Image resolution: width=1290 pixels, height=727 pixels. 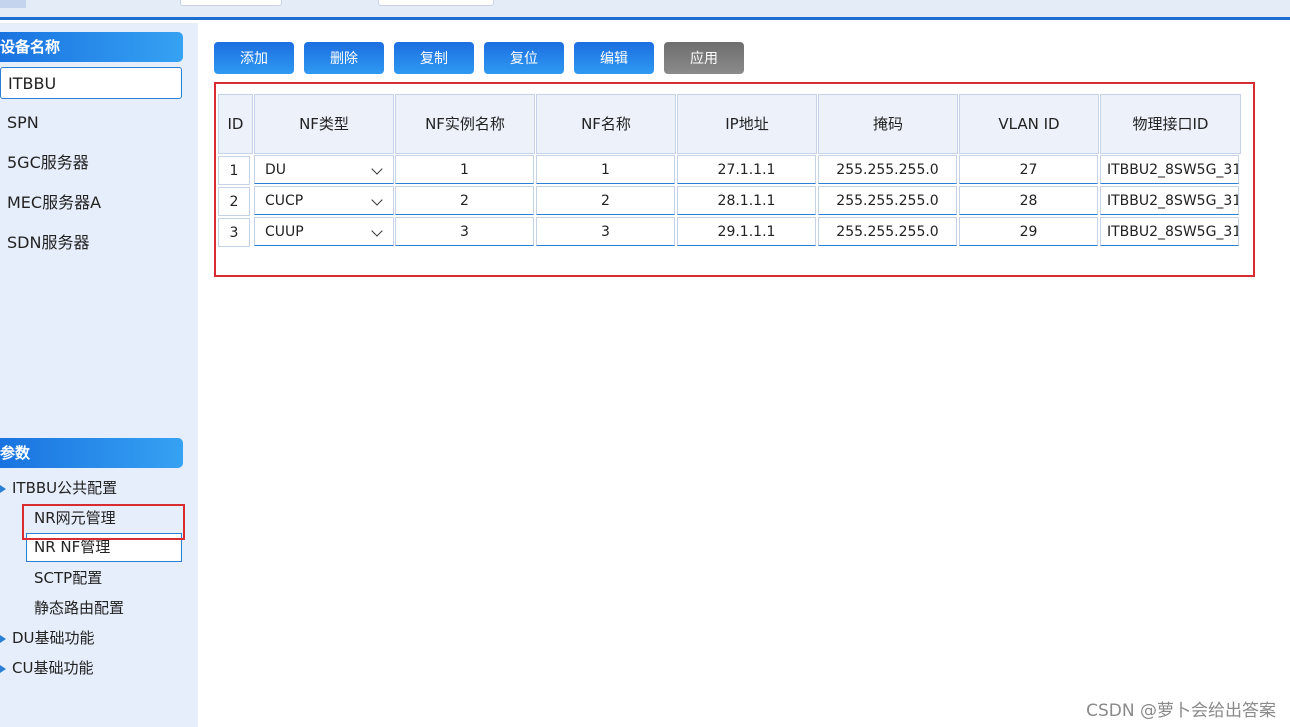 What do you see at coordinates (1169, 200) in the screenshot?
I see `row-2-port-input: ITBBU2_8SW5G_31` at bounding box center [1169, 200].